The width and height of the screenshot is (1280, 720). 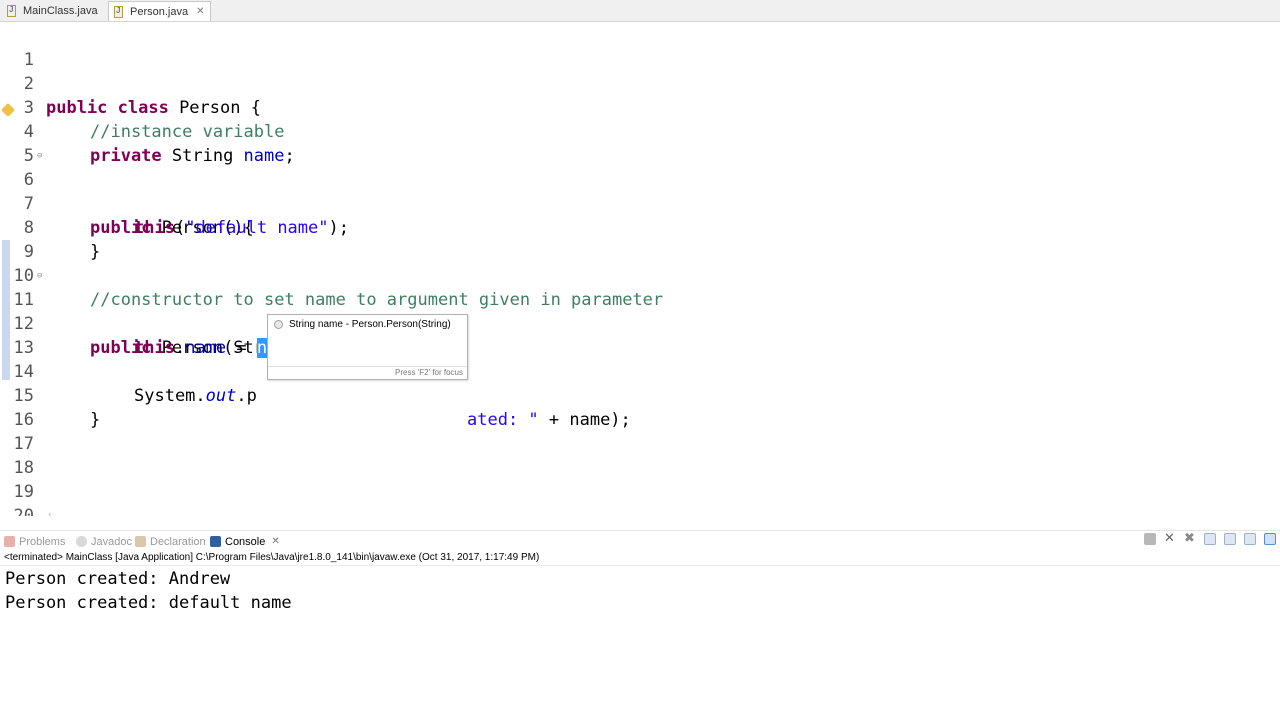 What do you see at coordinates (640, 431) in the screenshot?
I see `code-line-17: 17` at bounding box center [640, 431].